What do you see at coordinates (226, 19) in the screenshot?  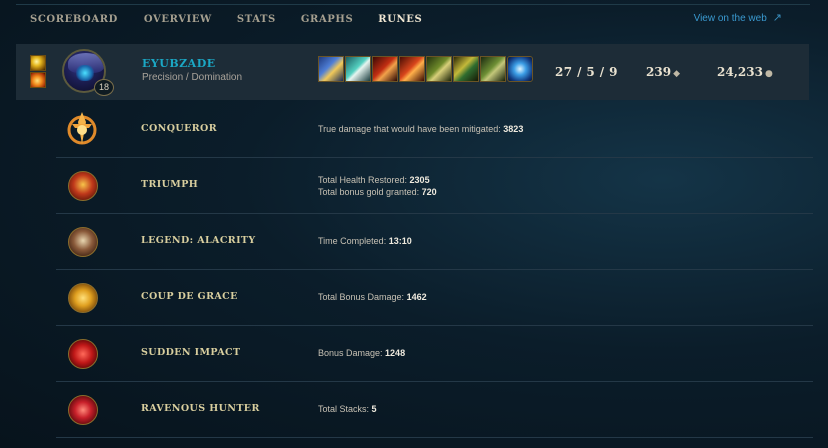 I see `tab-bar: SCOREBOARD OVERVIEW STATS GRAPHS RUNES` at bounding box center [226, 19].